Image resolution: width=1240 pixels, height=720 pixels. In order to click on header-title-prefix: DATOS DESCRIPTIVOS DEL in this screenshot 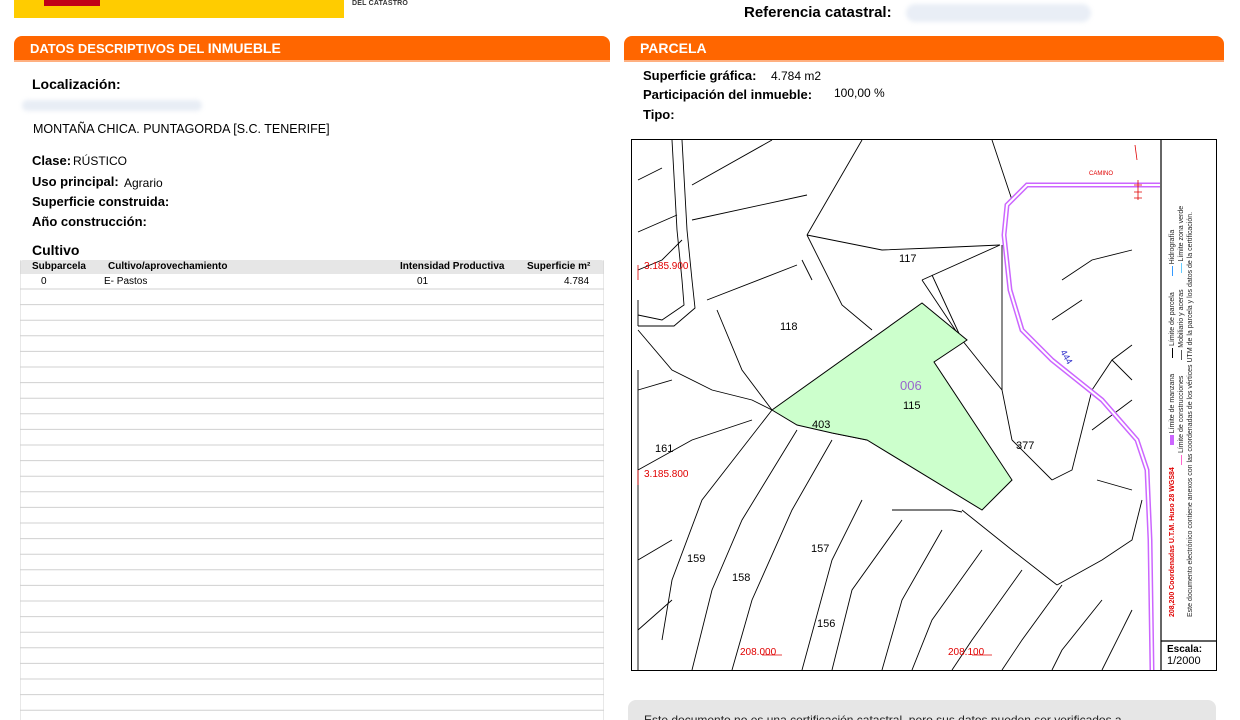, I will do `click(119, 48)`.